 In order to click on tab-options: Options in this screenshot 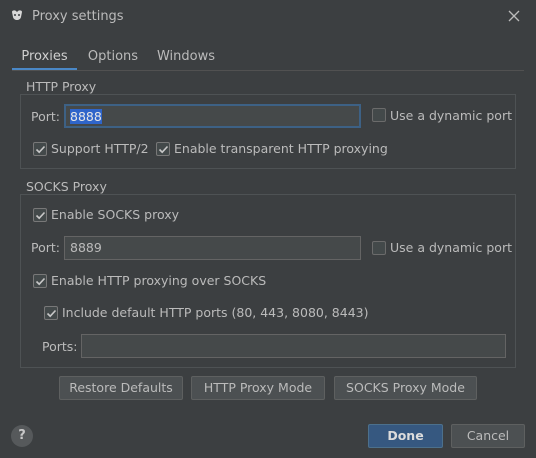, I will do `click(113, 57)`.